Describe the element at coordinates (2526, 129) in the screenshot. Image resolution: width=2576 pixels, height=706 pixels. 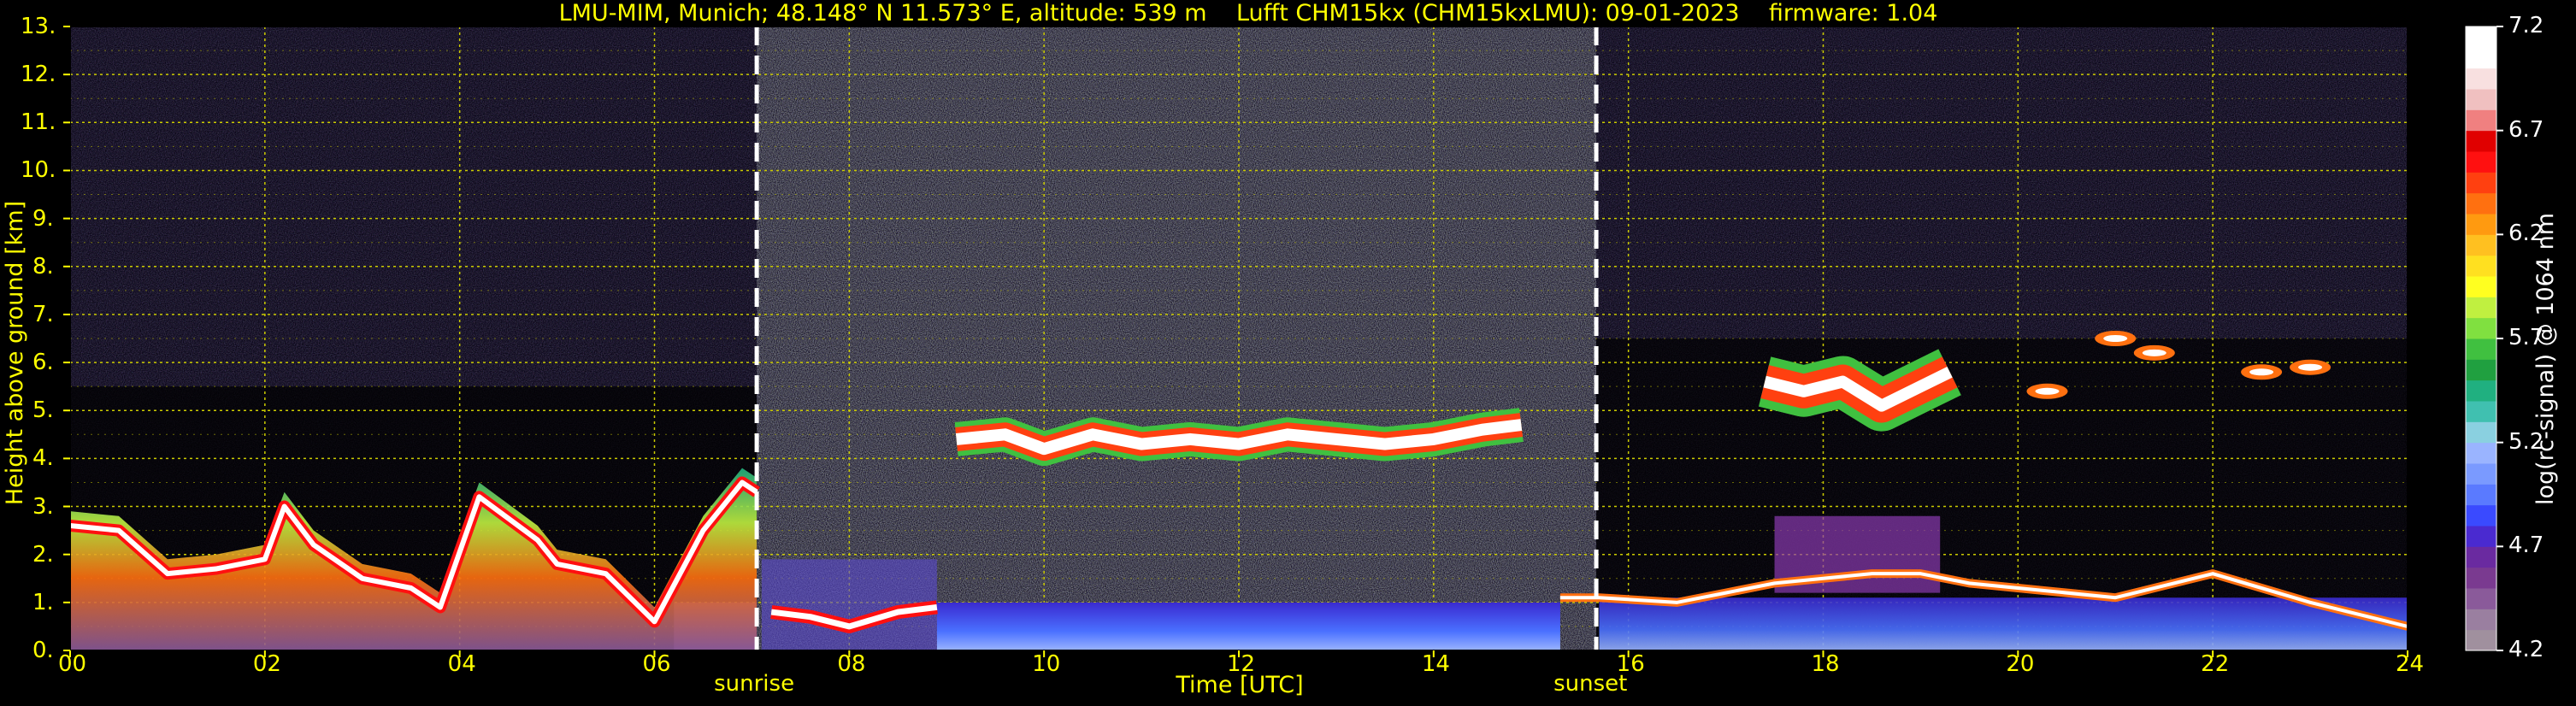
I see `colorbar-tick-label: 6.7` at that location.